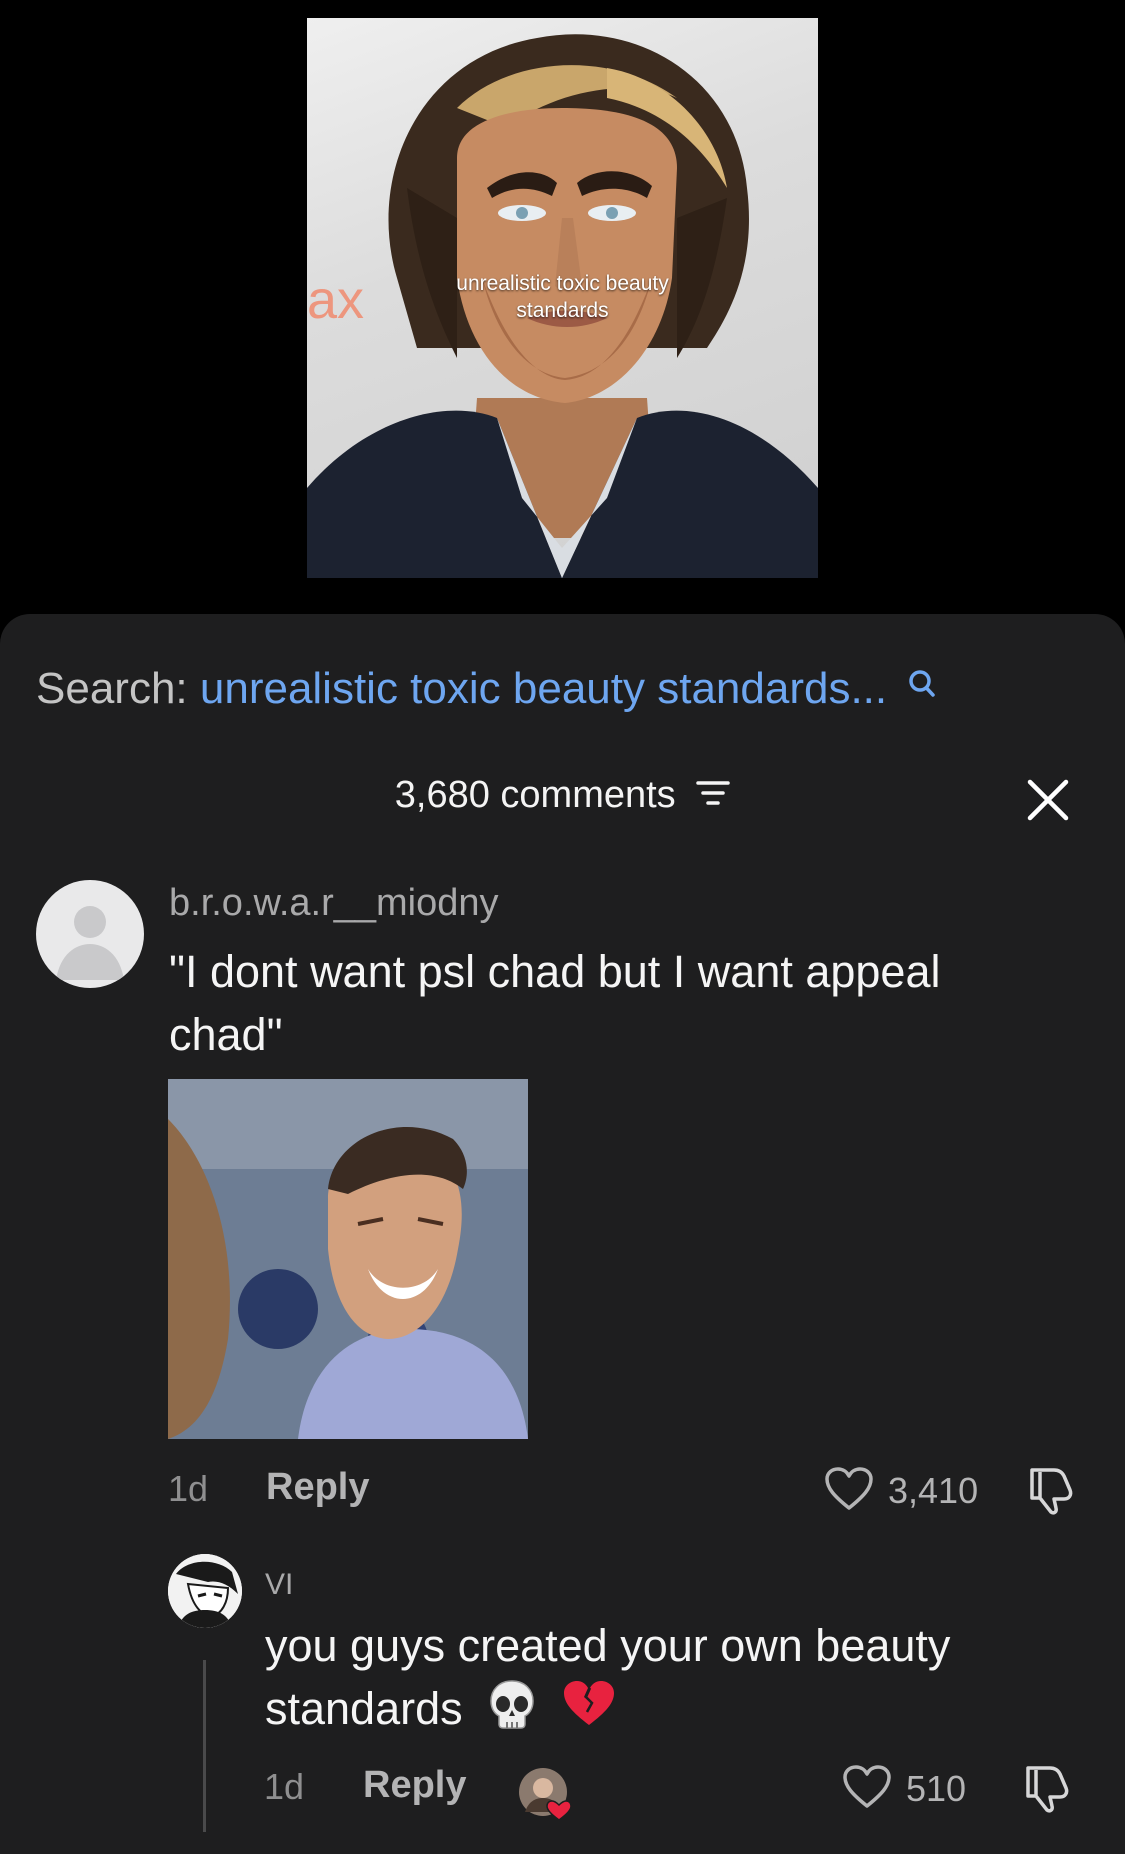 This screenshot has height=1854, width=1125. I want to click on video-caption-line2: standards, so click(562, 310).